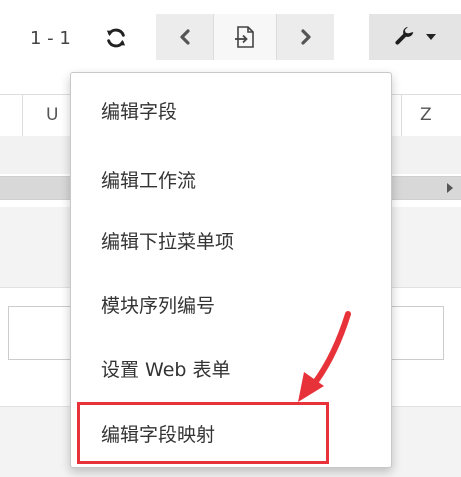 This screenshot has width=461, height=477. I want to click on scroll-right-arrow-icon, so click(450, 188).